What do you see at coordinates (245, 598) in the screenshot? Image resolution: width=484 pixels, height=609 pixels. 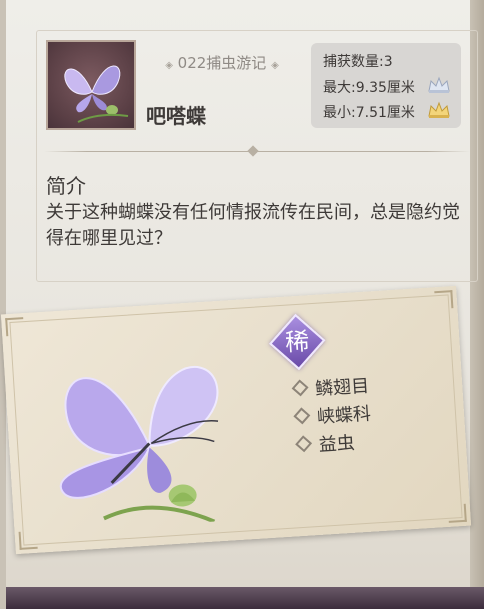 I see `book-cover-edge` at bounding box center [245, 598].